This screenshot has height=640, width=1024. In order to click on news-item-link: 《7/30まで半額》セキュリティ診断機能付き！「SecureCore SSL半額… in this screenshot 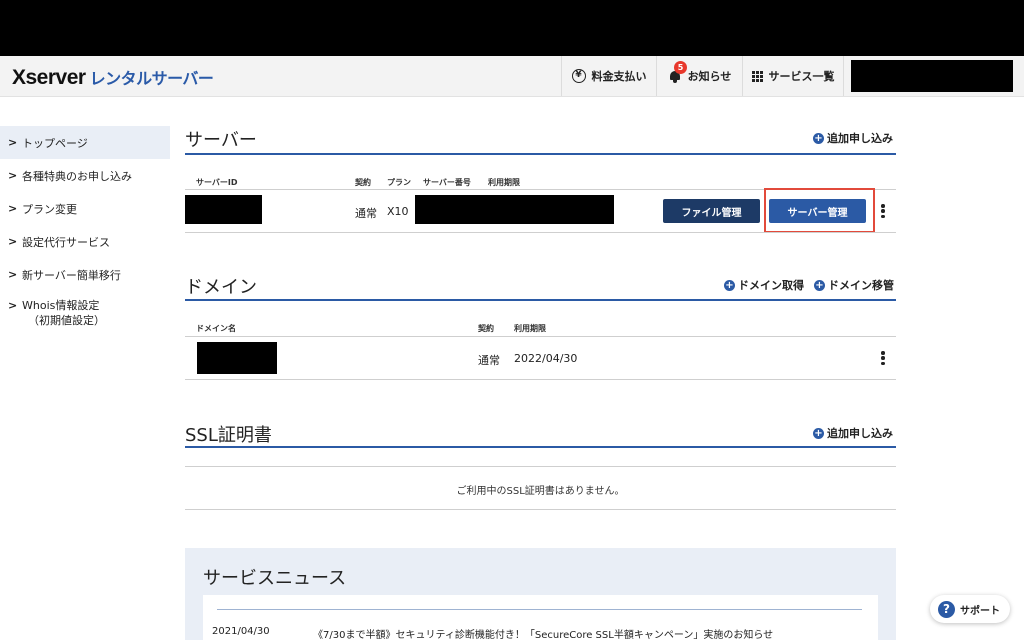, I will do `click(543, 633)`.